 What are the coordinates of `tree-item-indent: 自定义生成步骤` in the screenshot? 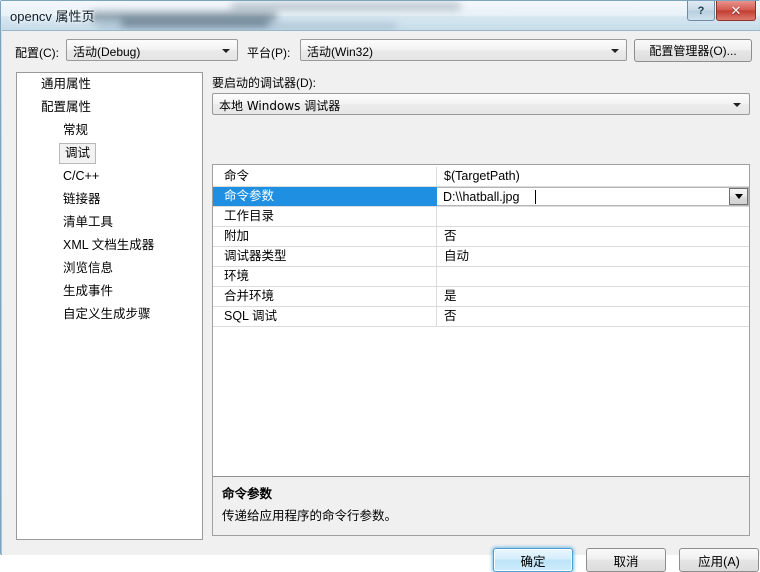 It's located at (109, 314).